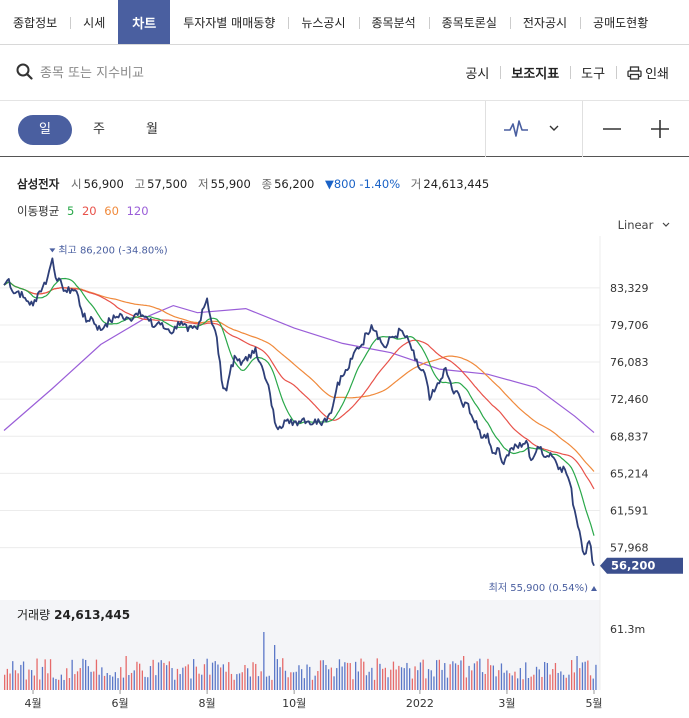 The height and width of the screenshot is (718, 689). Describe the element at coordinates (52, 250) in the screenshot. I see `high-marker-icon` at that location.